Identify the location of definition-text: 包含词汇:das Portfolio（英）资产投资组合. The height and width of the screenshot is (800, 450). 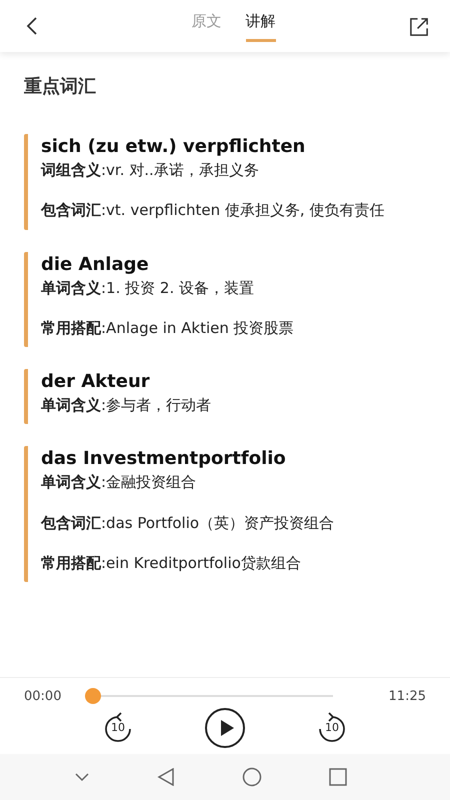
(188, 523).